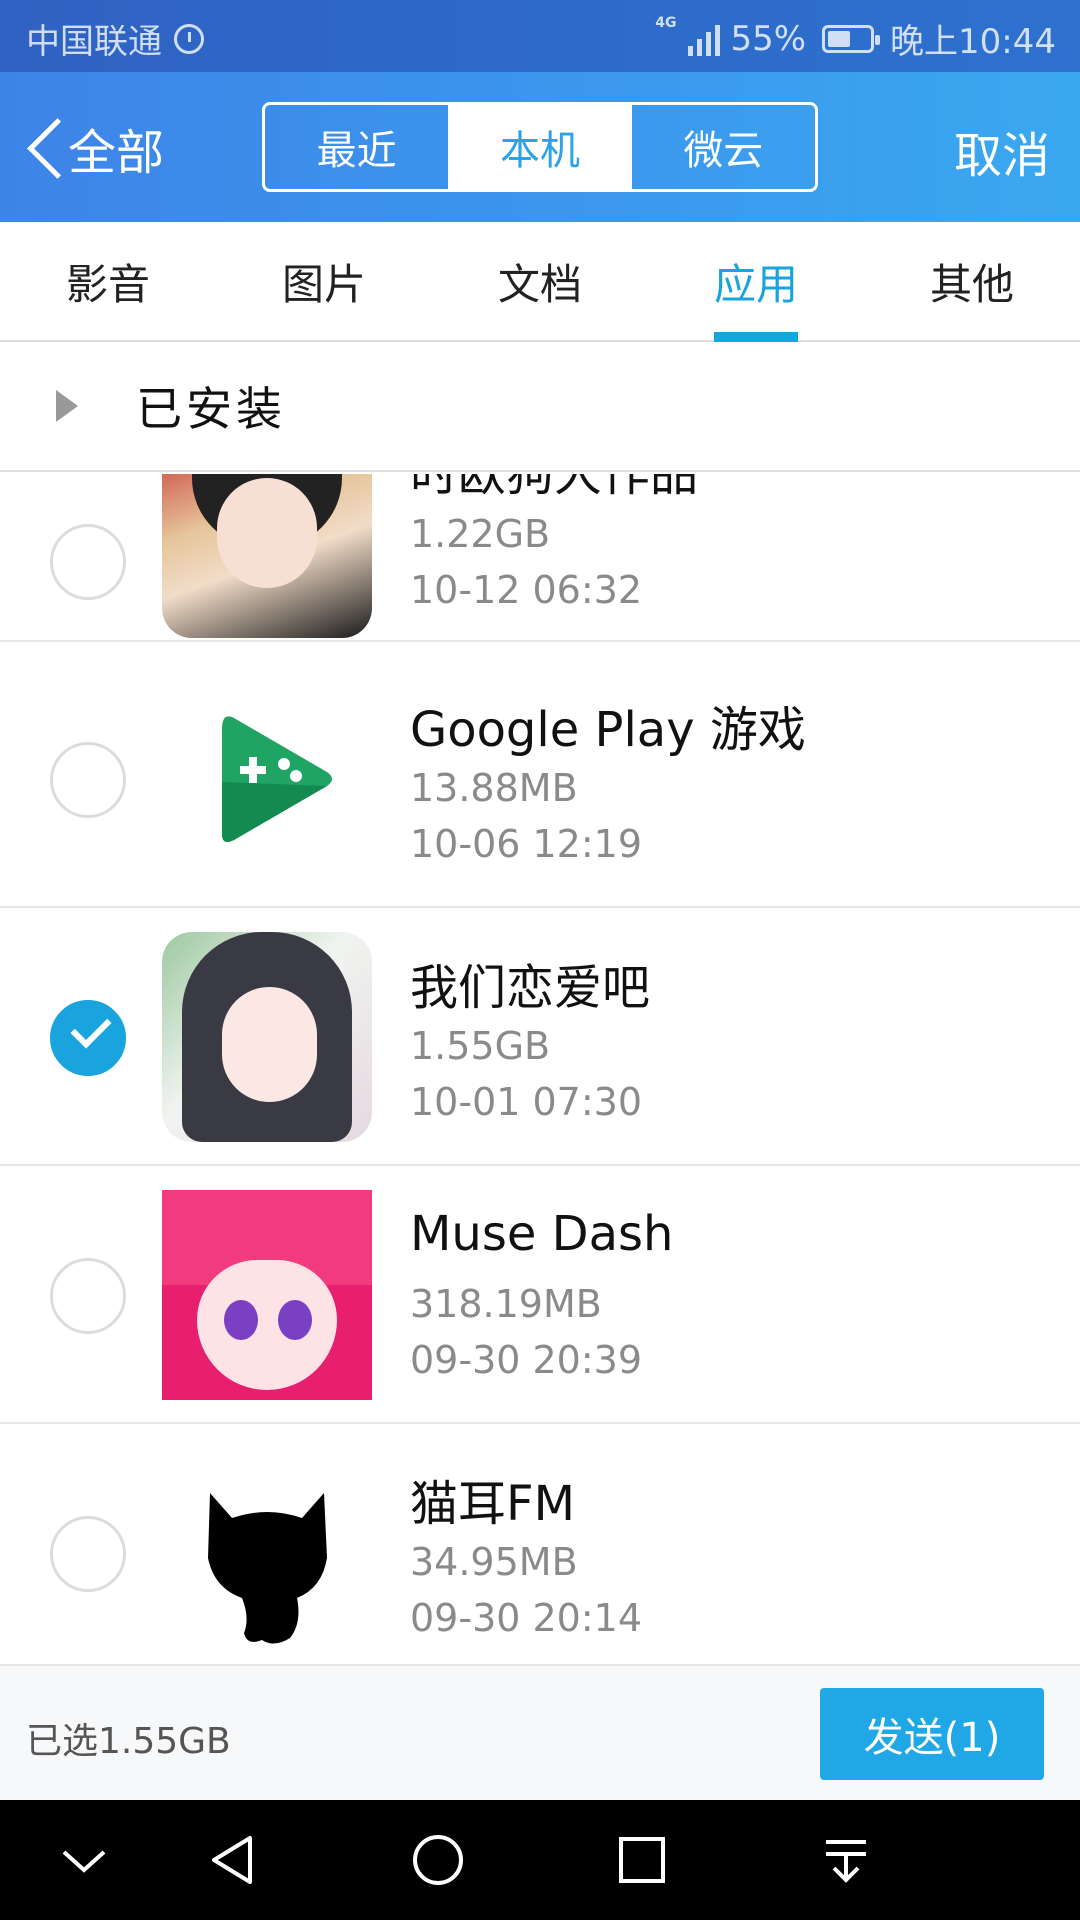  What do you see at coordinates (480, 1046) in the screenshot?
I see `app-size: 1.55GB` at bounding box center [480, 1046].